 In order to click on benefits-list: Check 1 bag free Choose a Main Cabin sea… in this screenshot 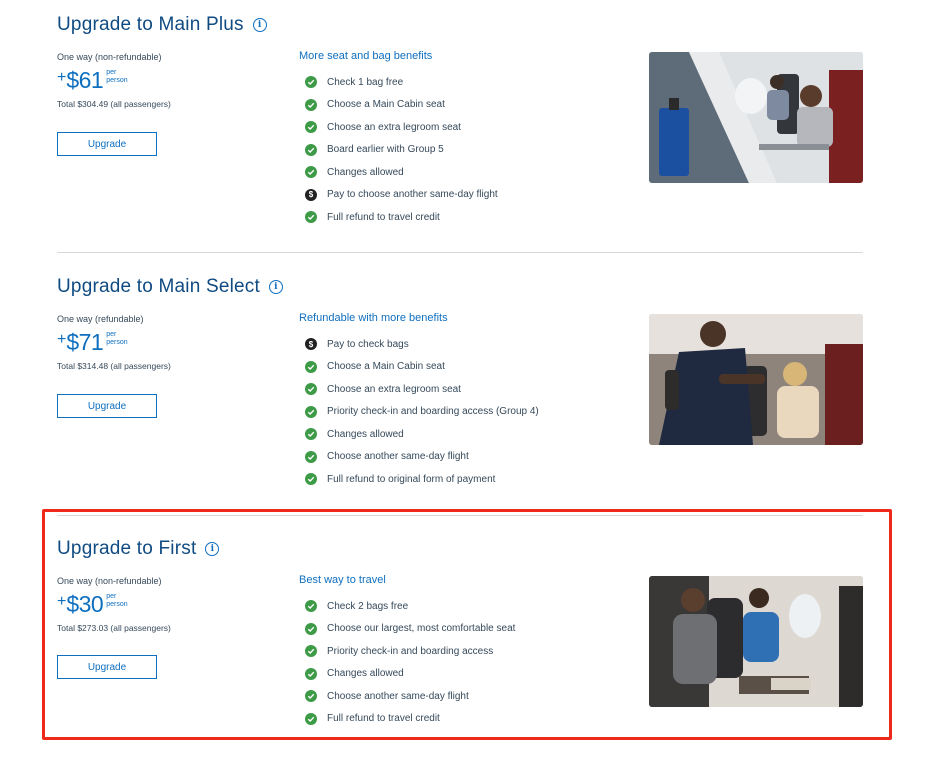, I will do `click(401, 150)`.